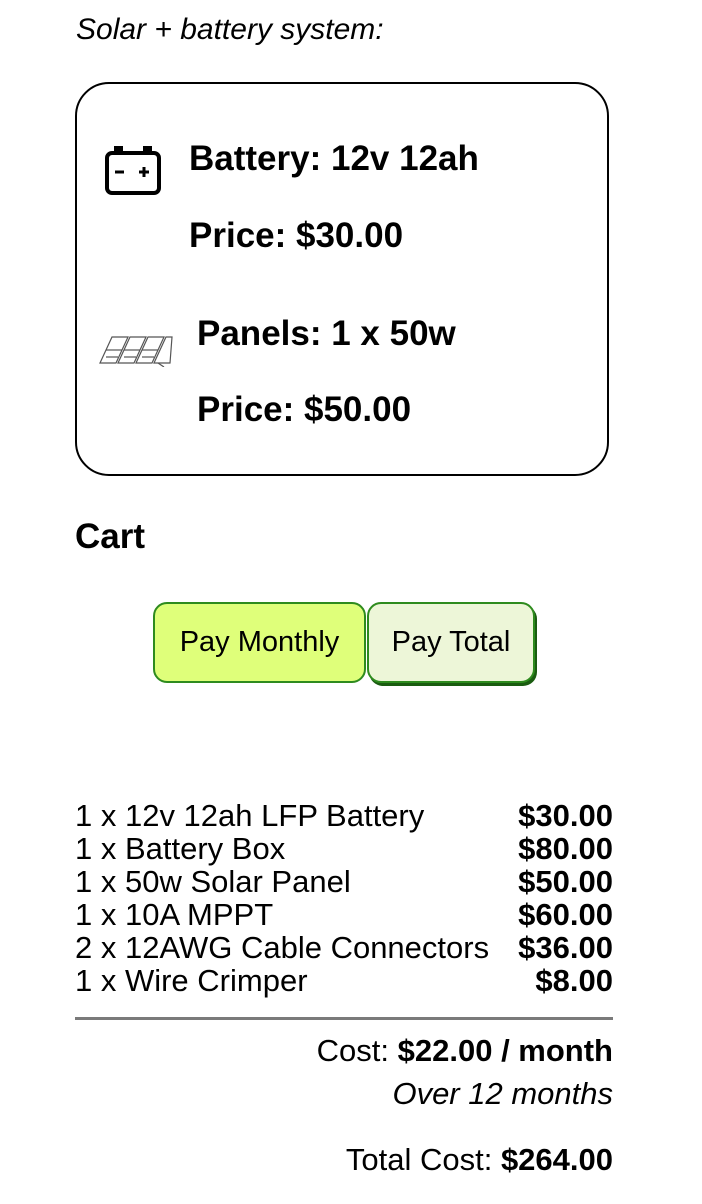 This screenshot has width=702, height=1204. I want to click on line-item-price: $30.00, so click(565, 815).